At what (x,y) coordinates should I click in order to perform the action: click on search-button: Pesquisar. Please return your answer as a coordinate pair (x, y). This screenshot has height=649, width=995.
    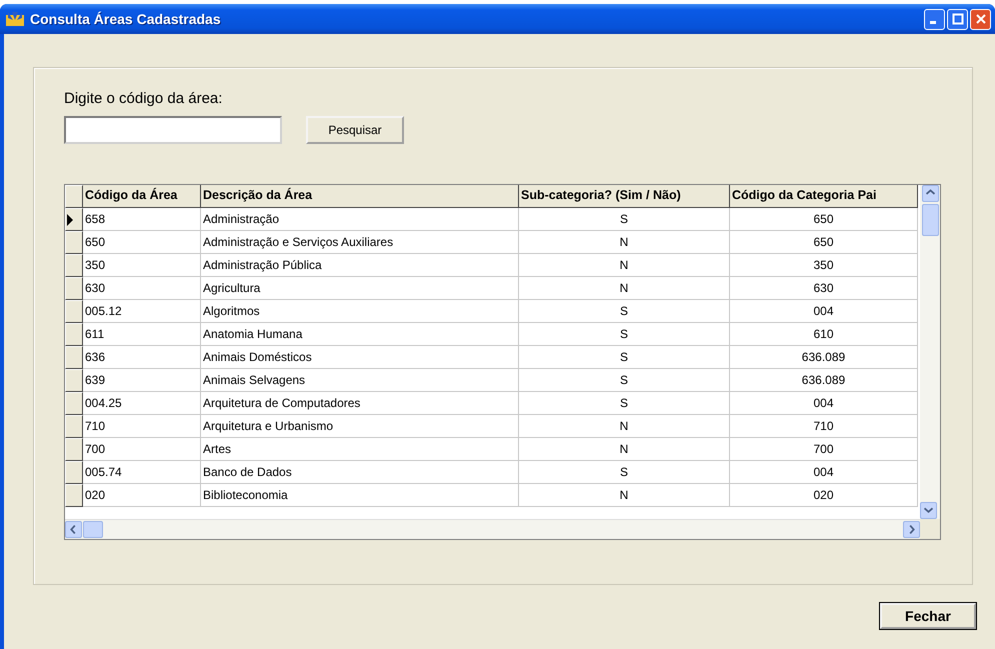
    Looking at the image, I should click on (355, 130).